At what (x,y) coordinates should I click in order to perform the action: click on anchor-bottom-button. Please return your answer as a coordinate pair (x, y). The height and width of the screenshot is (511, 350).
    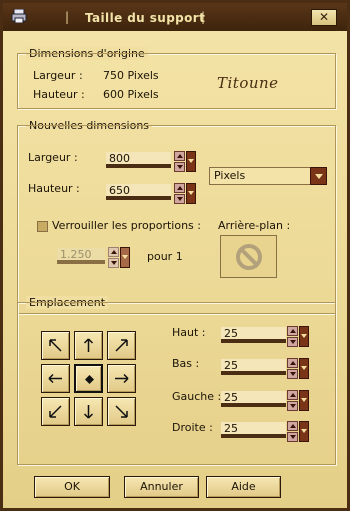
    Looking at the image, I should click on (88, 411).